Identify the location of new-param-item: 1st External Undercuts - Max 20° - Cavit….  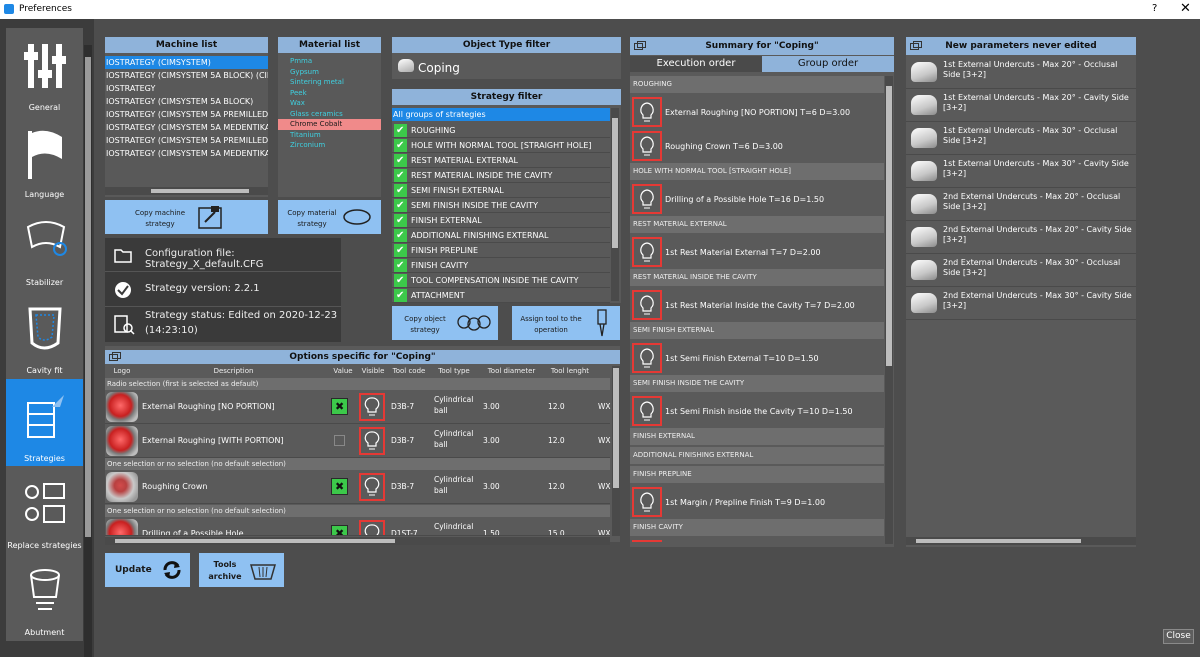
(1021, 105).